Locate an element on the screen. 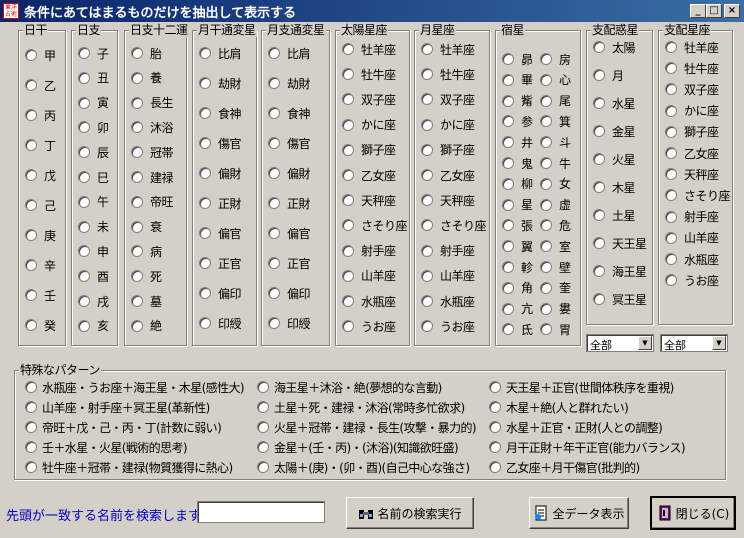  ruling-sign-option: 双子座 is located at coordinates (692, 89).